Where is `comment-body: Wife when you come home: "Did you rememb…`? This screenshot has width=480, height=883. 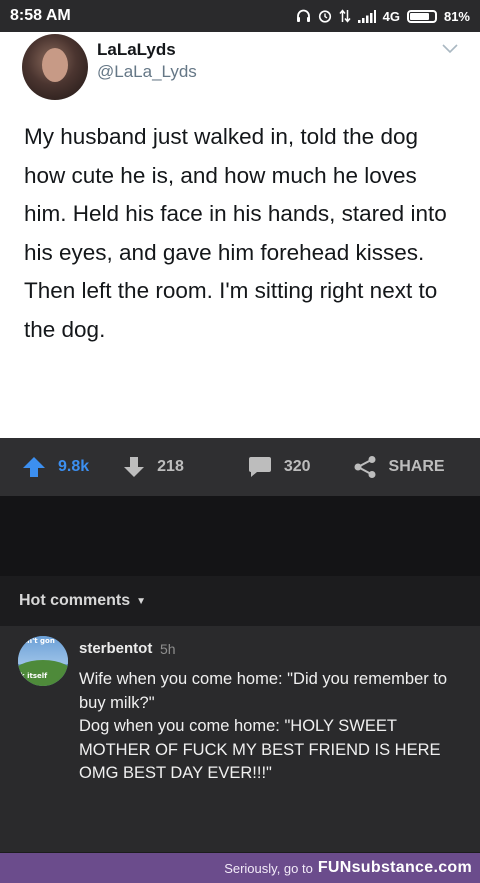 comment-body: Wife when you come home: "Did you rememb… is located at coordinates (274, 727).